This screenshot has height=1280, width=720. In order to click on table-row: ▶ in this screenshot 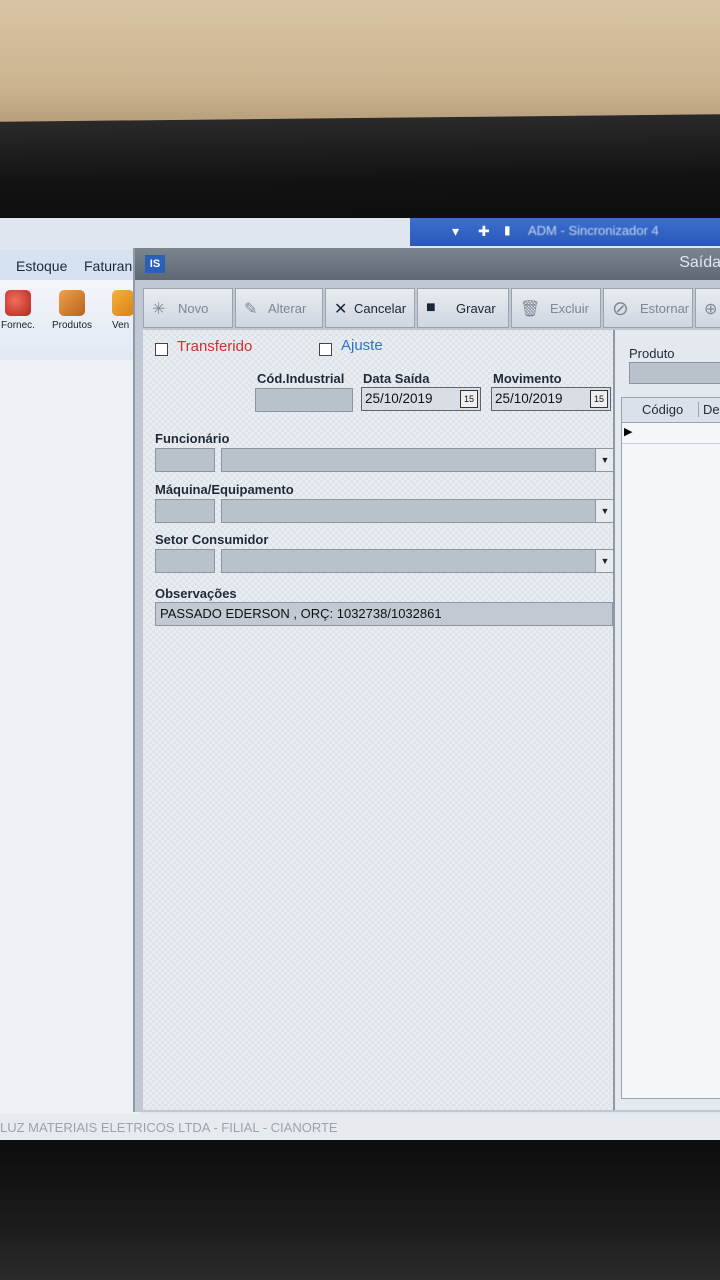, I will do `click(671, 433)`.